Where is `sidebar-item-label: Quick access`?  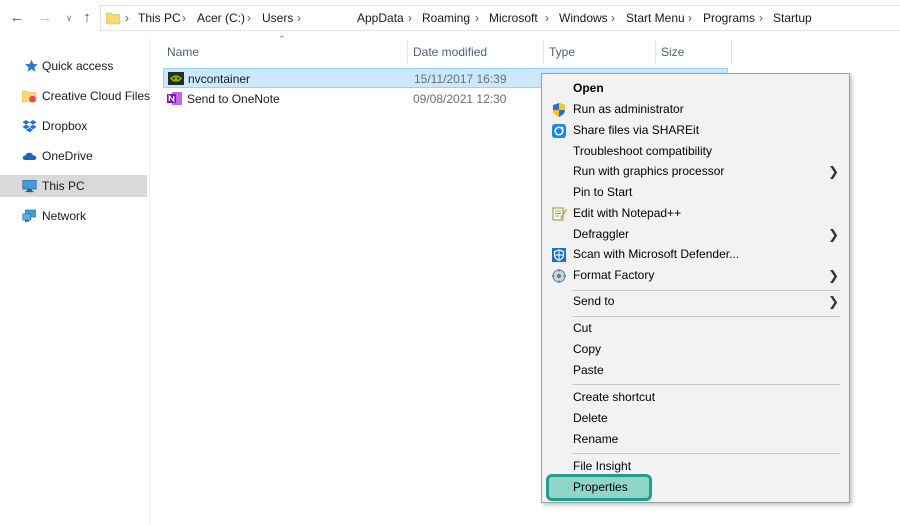 sidebar-item-label: Quick access is located at coordinates (78, 66).